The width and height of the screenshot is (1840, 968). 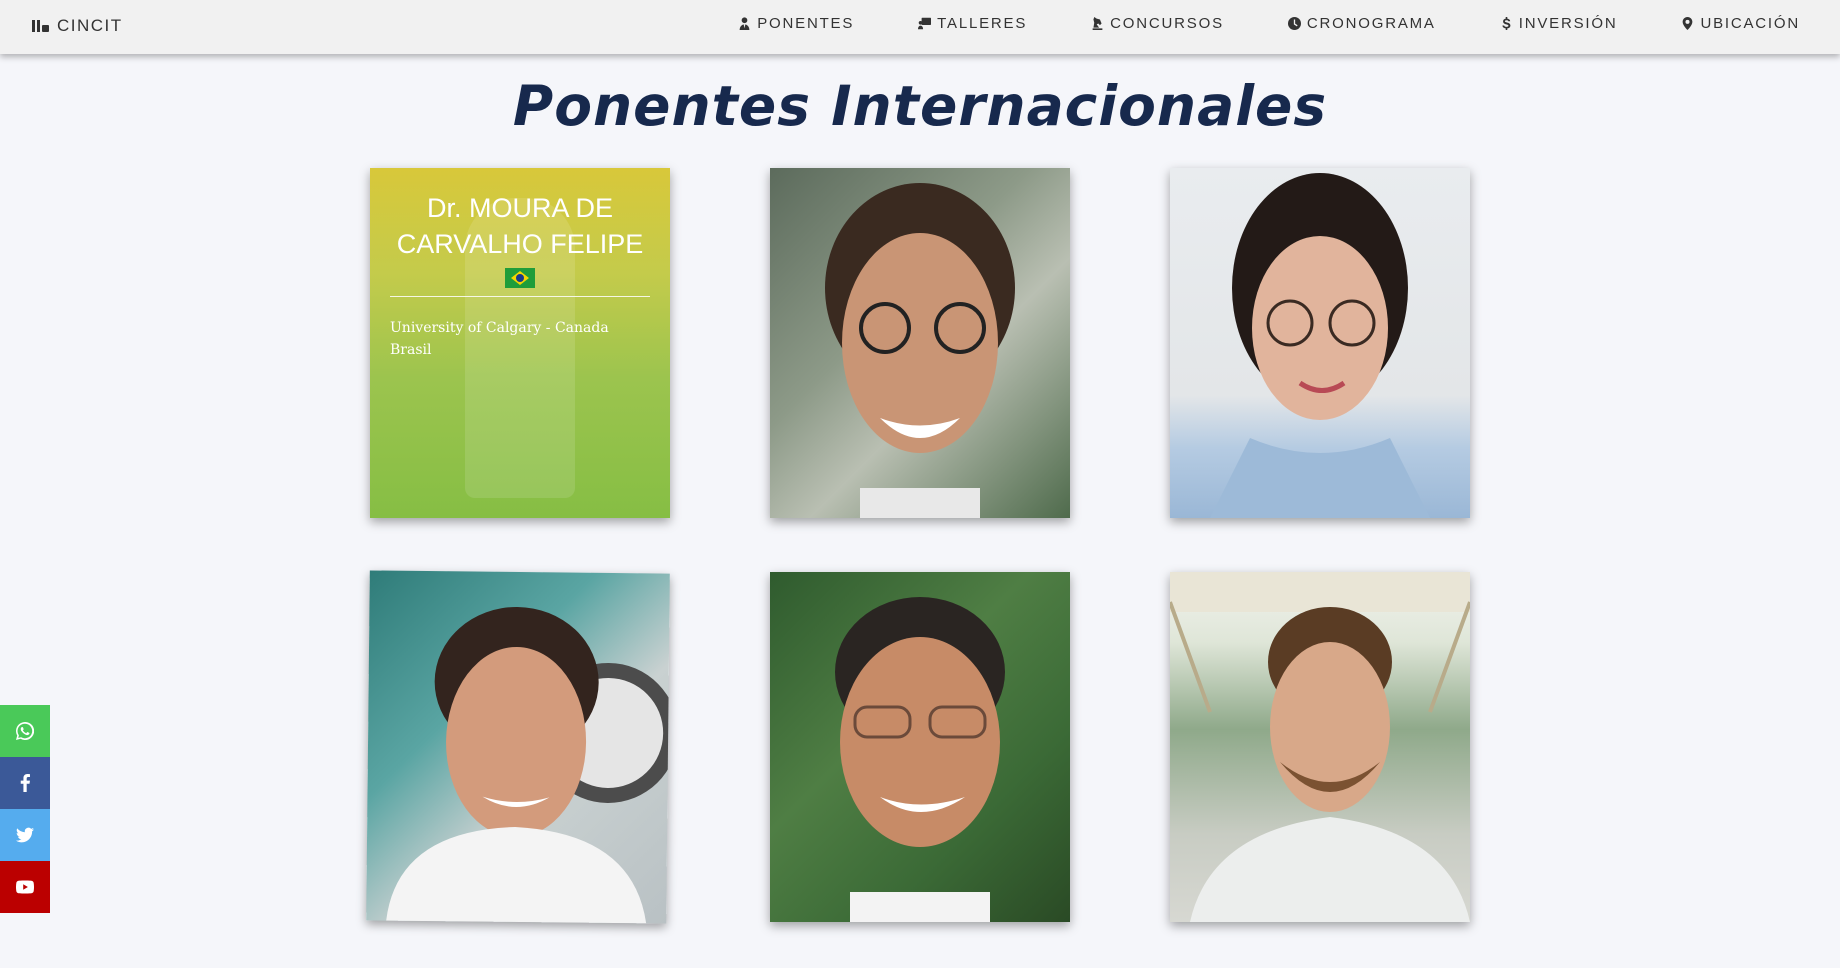 What do you see at coordinates (499, 328) in the screenshot?
I see `affiliation-line: University of Calgary - Canada` at bounding box center [499, 328].